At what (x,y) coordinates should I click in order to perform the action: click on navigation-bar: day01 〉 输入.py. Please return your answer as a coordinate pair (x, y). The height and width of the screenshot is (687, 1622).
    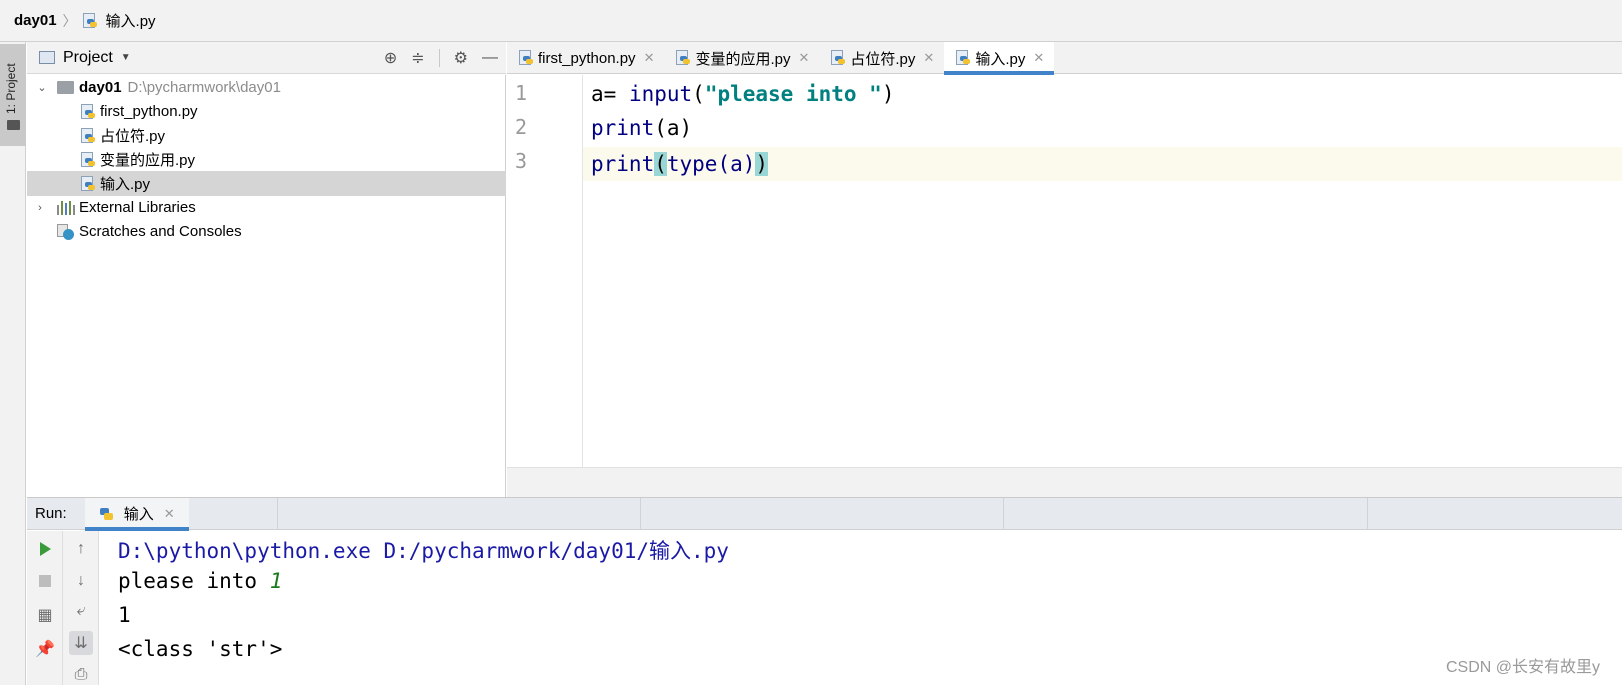
    Looking at the image, I should click on (811, 21).